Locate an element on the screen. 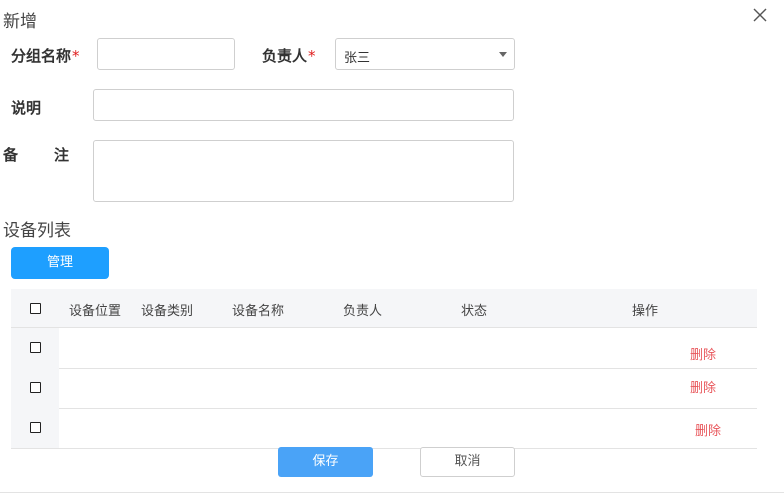 This screenshot has width=784, height=496. owner-select-value: 张三 is located at coordinates (357, 58).